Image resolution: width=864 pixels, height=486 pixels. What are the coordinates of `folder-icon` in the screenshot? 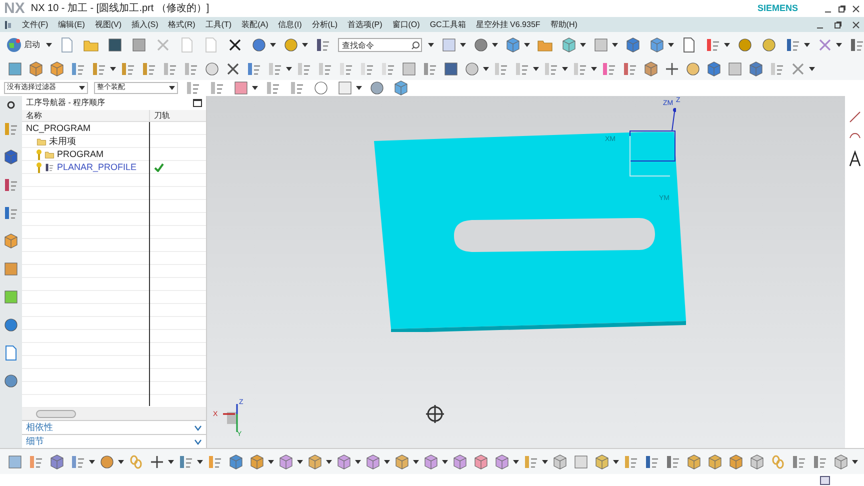 It's located at (41, 141).